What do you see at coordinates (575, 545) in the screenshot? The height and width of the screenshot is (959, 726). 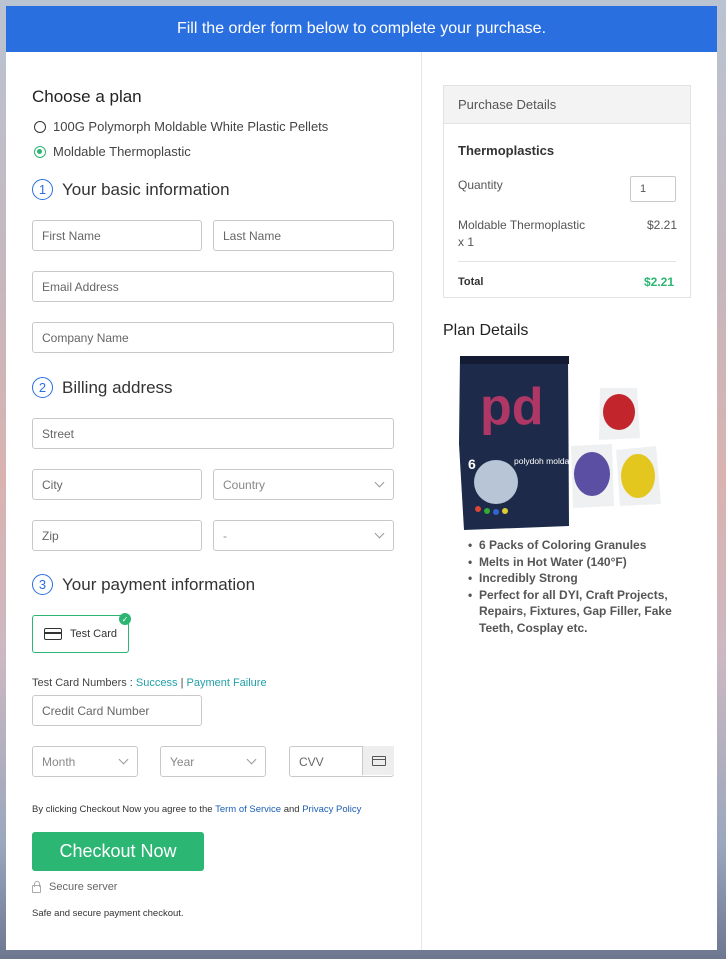 I see `list-item: 6 Packs of Coloring Granules` at bounding box center [575, 545].